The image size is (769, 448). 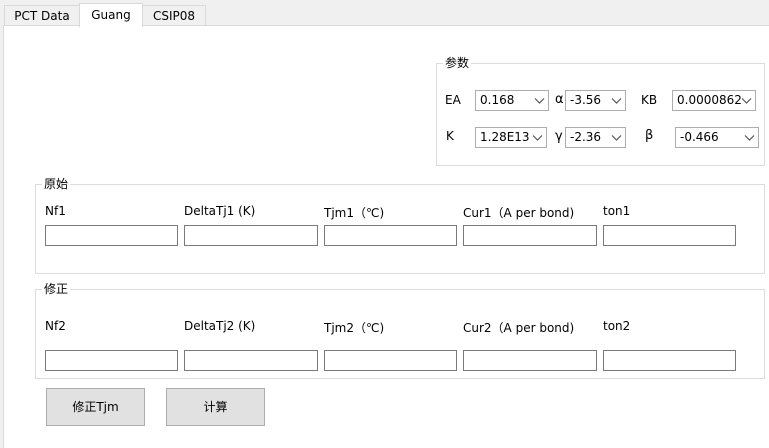 I want to click on kb-combo-value: 0.0000862, so click(x=709, y=100).